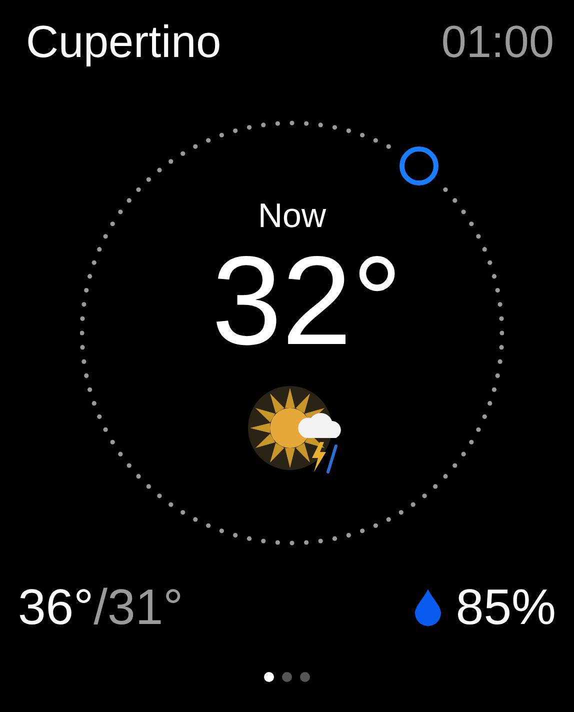 The height and width of the screenshot is (712, 574). Describe the element at coordinates (428, 607) in the screenshot. I see `water-drop-icon` at that location.